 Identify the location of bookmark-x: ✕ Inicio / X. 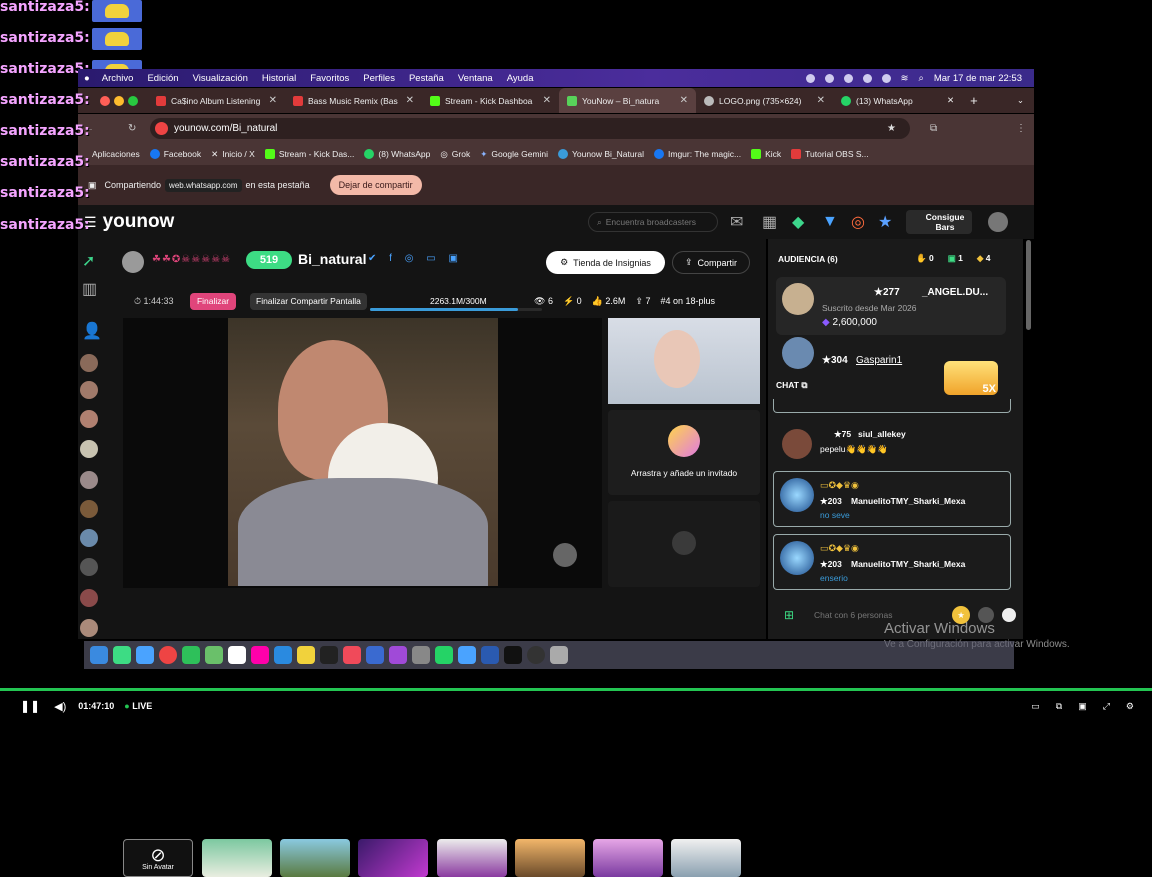
(233, 154).